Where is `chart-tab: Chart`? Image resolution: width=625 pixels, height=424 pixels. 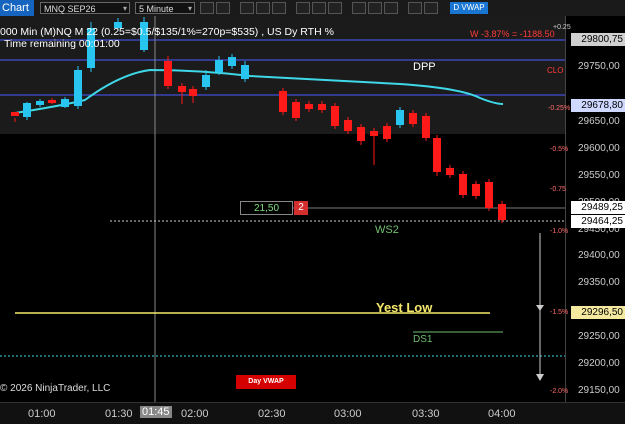 chart-tab: Chart is located at coordinates (17, 8).